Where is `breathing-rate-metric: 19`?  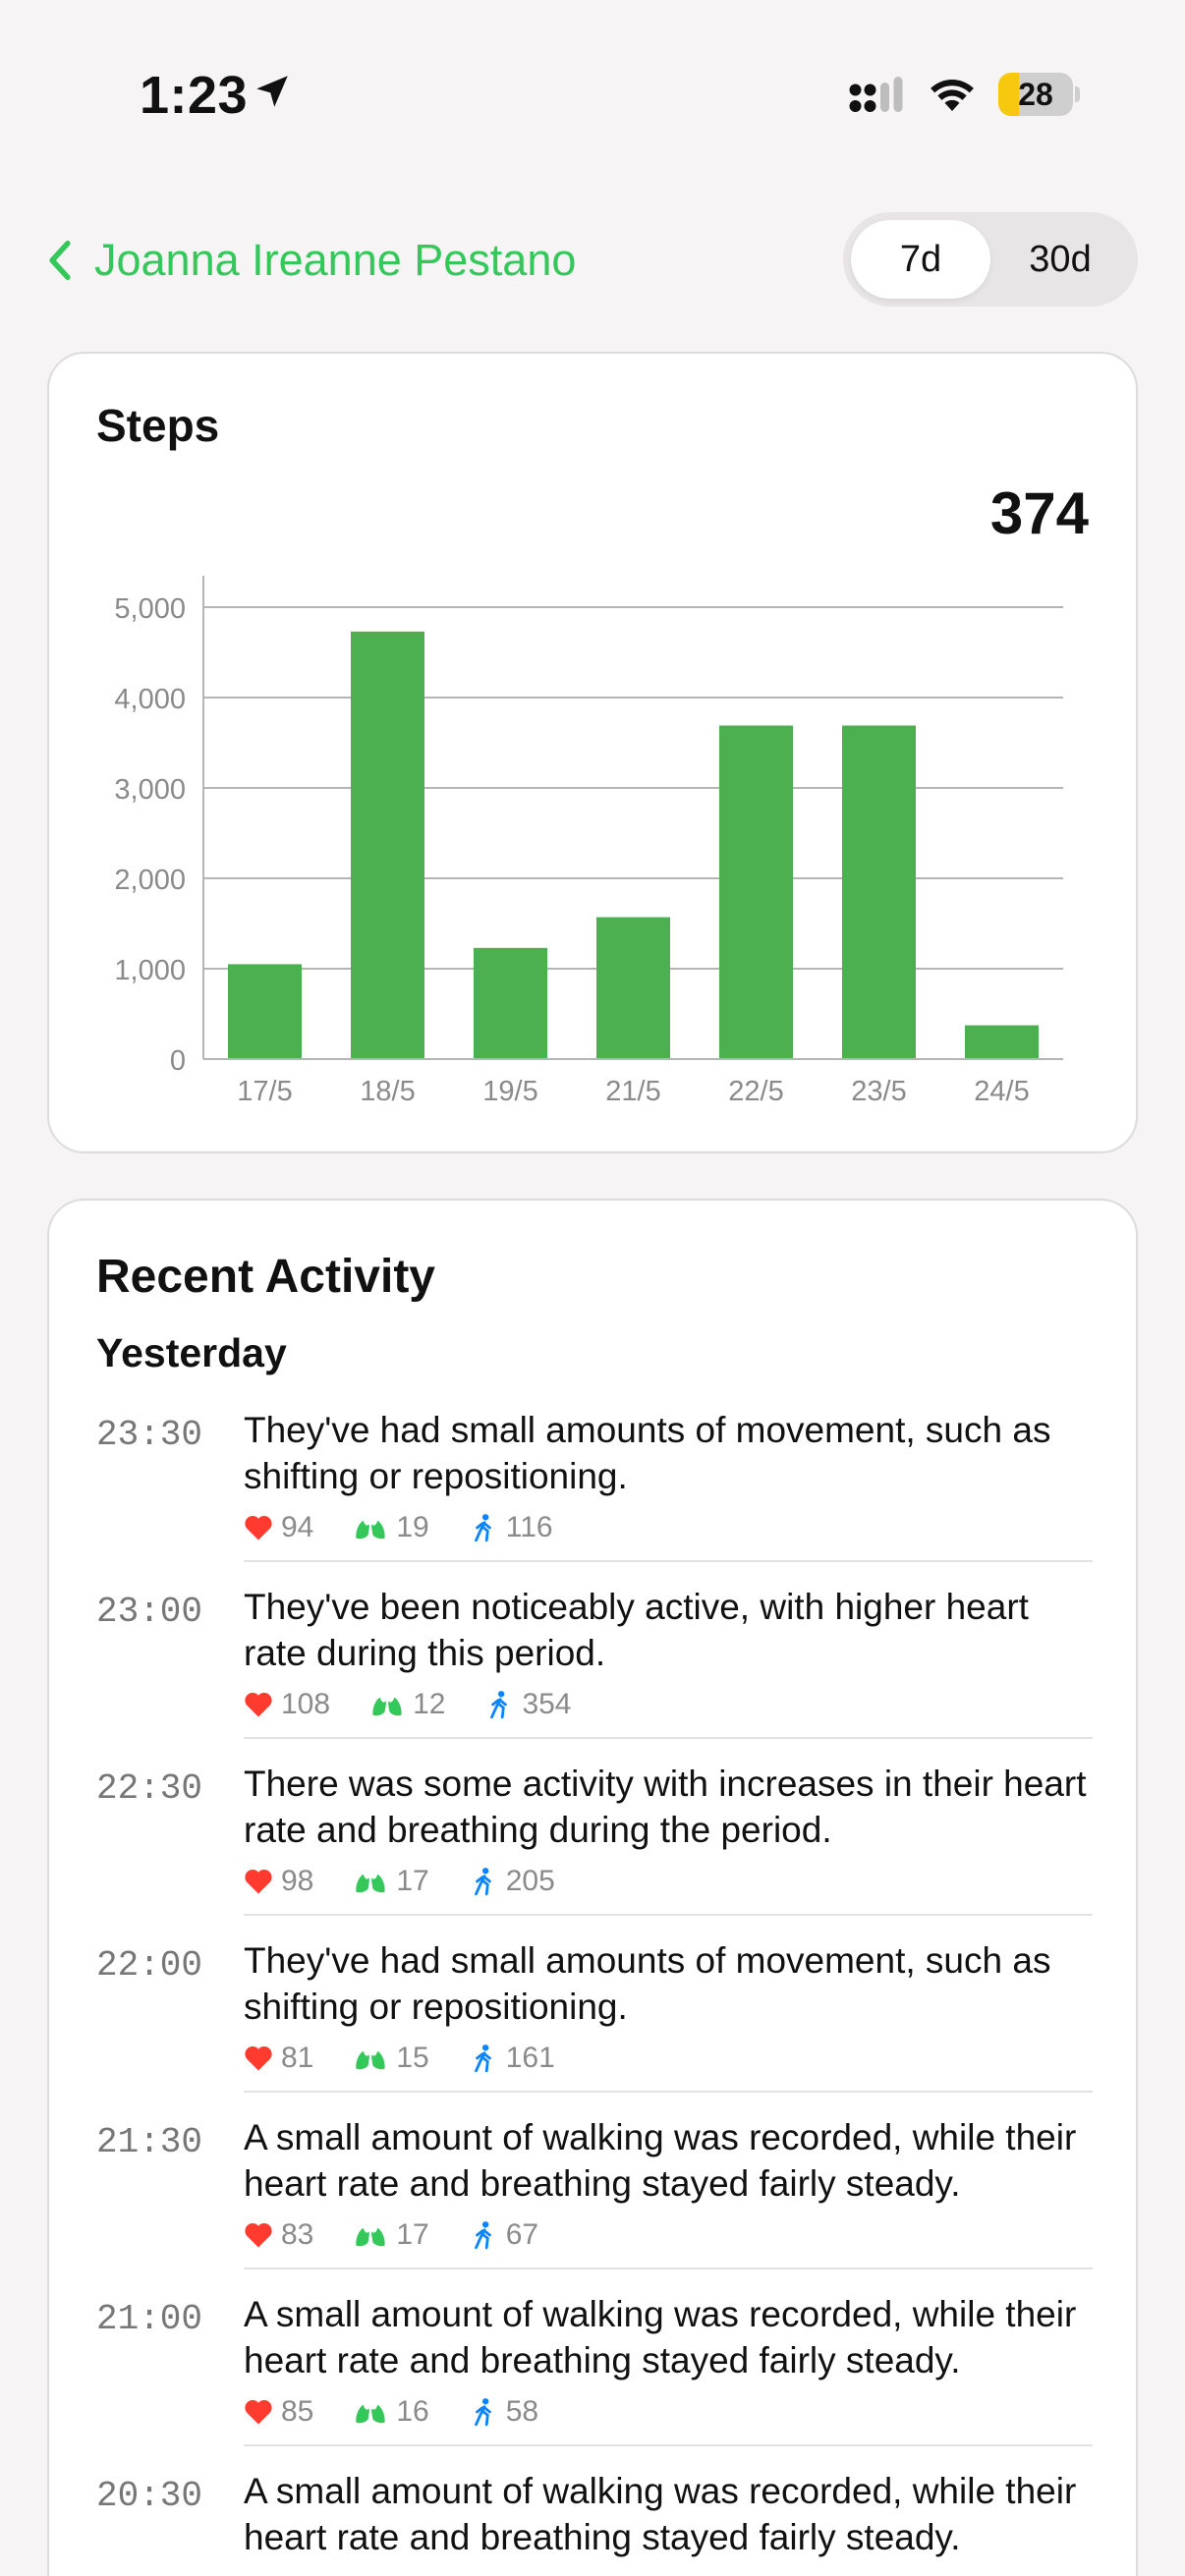 breathing-rate-metric: 19 is located at coordinates (391, 1527).